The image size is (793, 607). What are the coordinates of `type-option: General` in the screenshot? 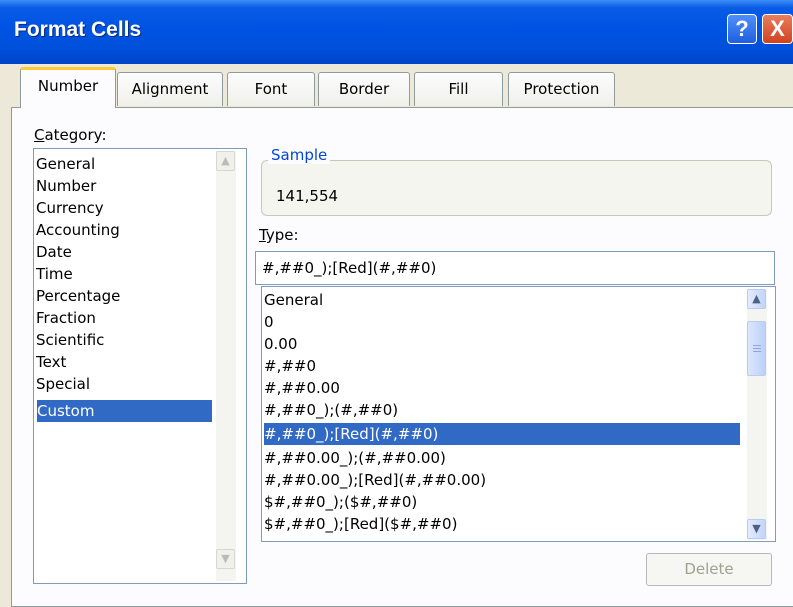 It's located at (501, 300).